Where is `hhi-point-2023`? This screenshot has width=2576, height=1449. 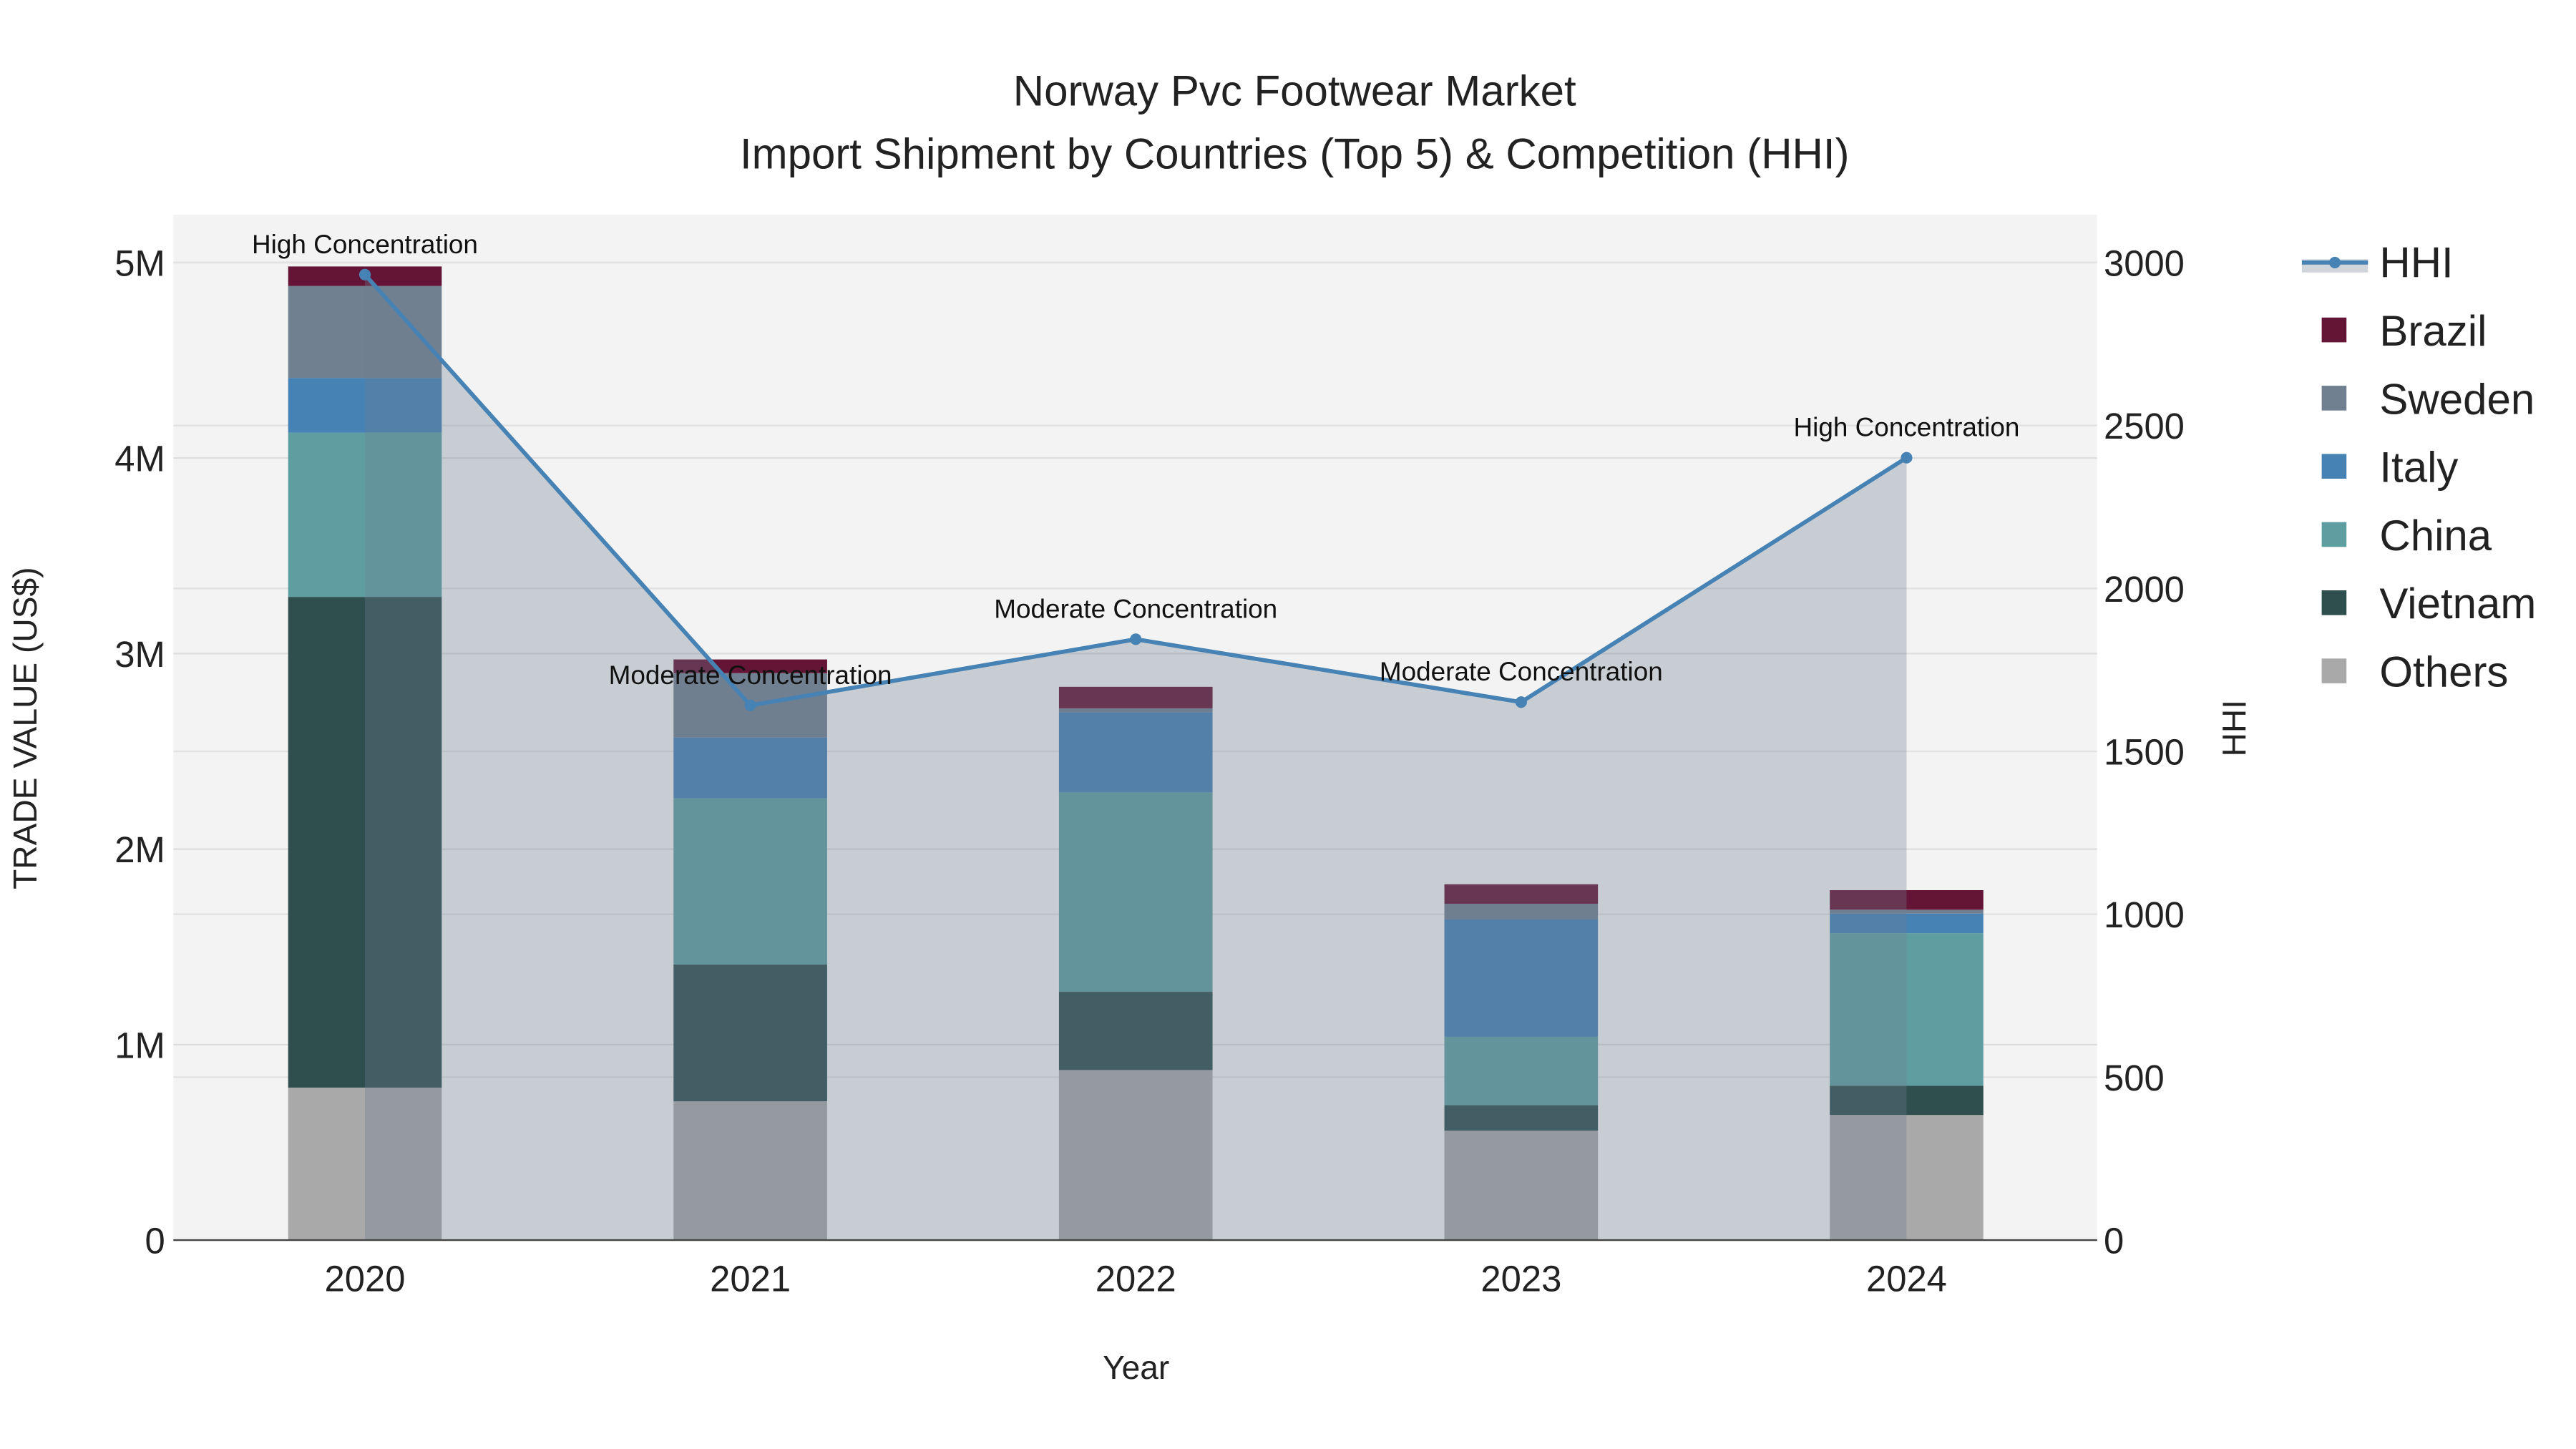 hhi-point-2023 is located at coordinates (1521, 702).